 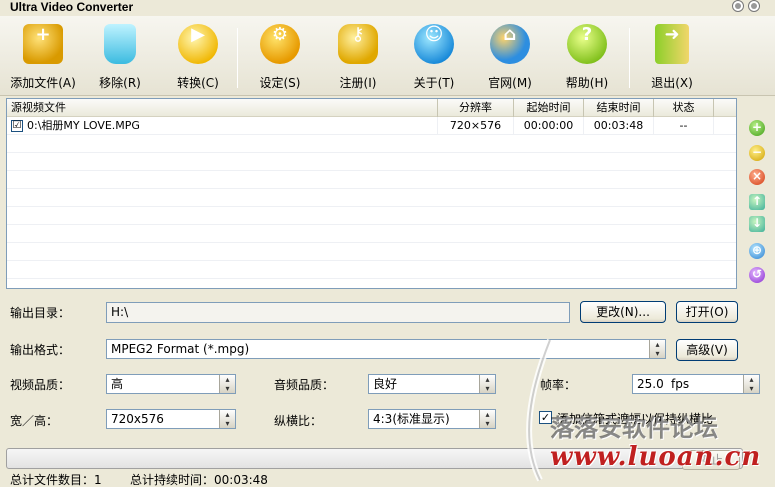 What do you see at coordinates (757, 128) in the screenshot?
I see `add-item-icon: +` at bounding box center [757, 128].